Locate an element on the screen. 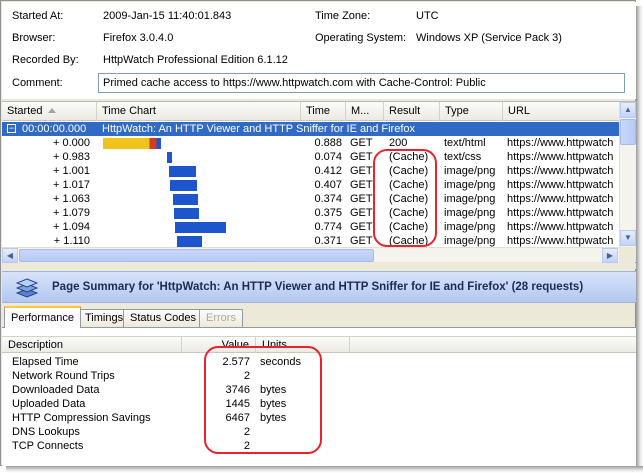  comment-label: Comment: is located at coordinates (37, 83).